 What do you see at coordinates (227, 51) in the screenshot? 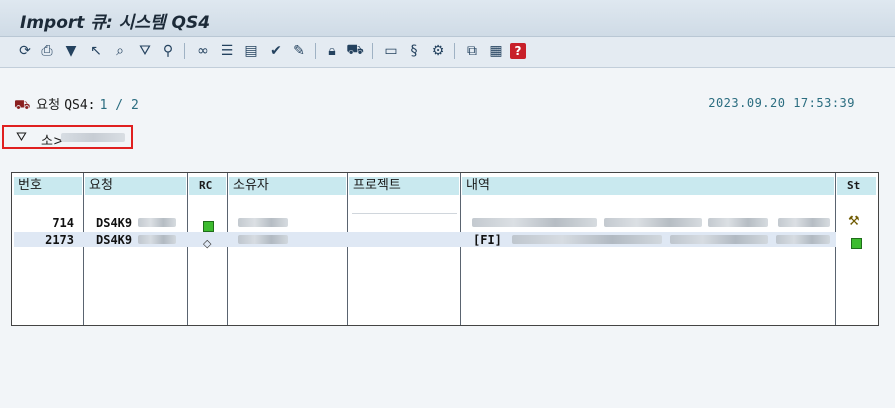
I see `list-icon: ☰` at bounding box center [227, 51].